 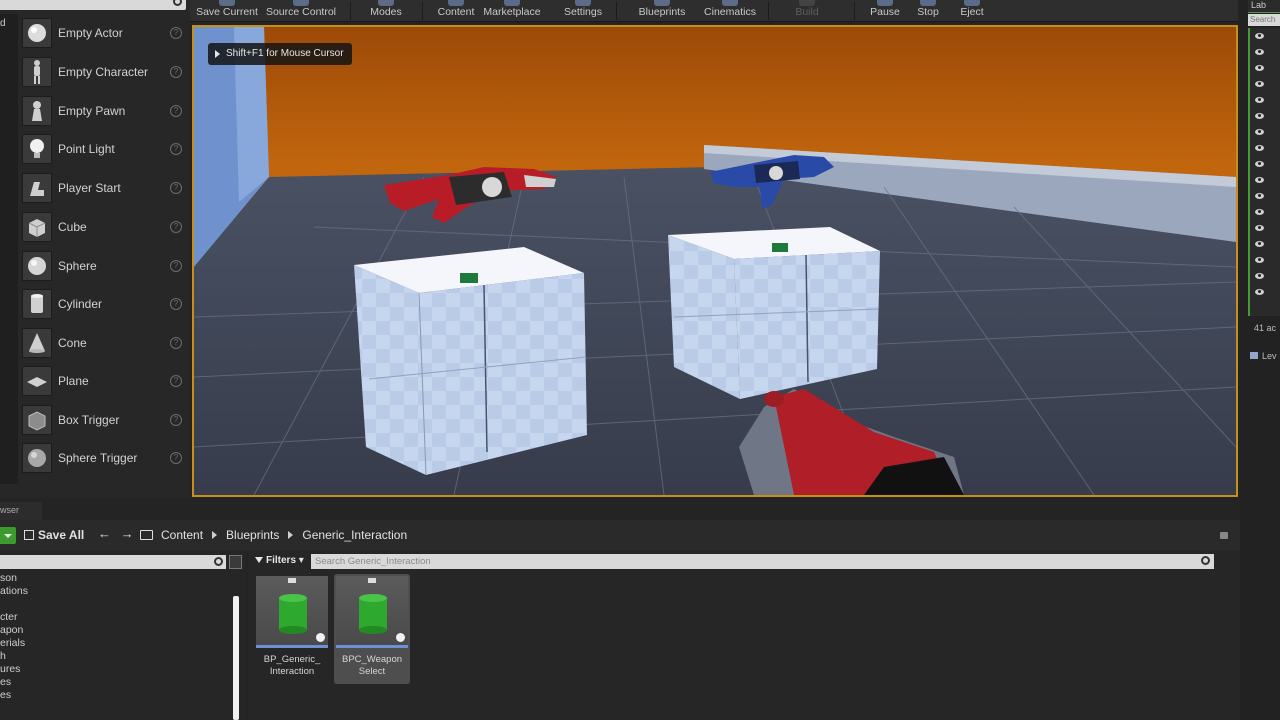 I want to click on settings-button: Settings, so click(x=583, y=11).